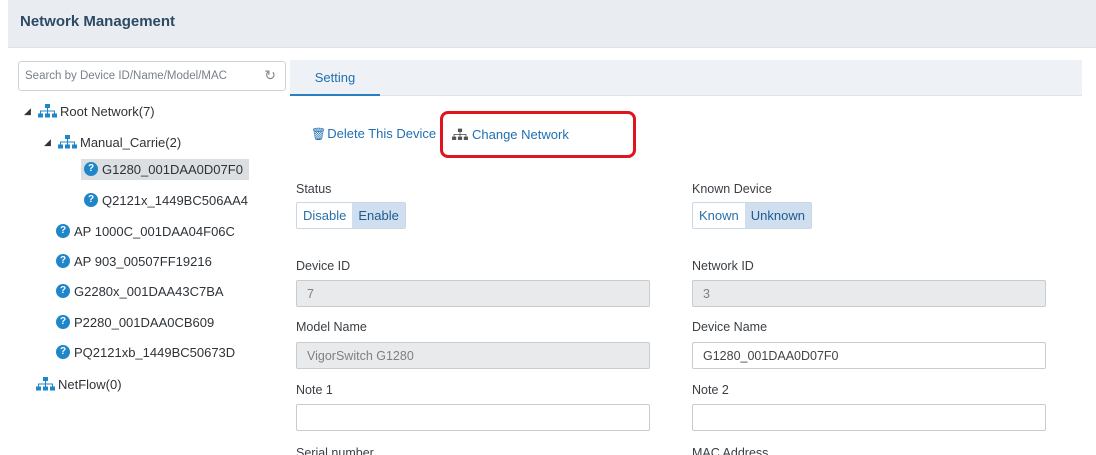 This screenshot has height=455, width=1096. I want to click on mac-address-label: MAC Address, so click(730, 450).